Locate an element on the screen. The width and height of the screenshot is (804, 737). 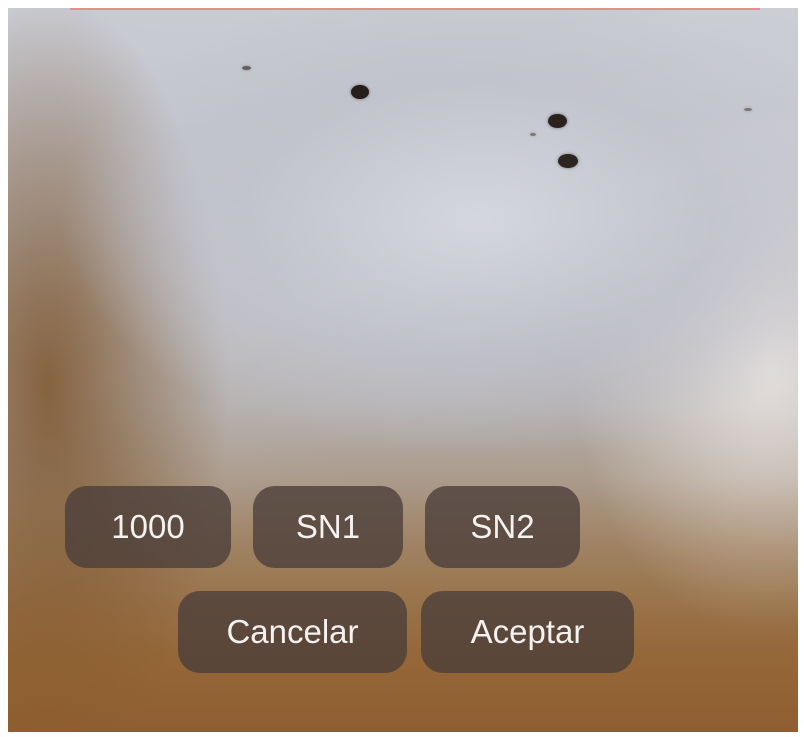
key-sn1-button: SN1 is located at coordinates (328, 527).